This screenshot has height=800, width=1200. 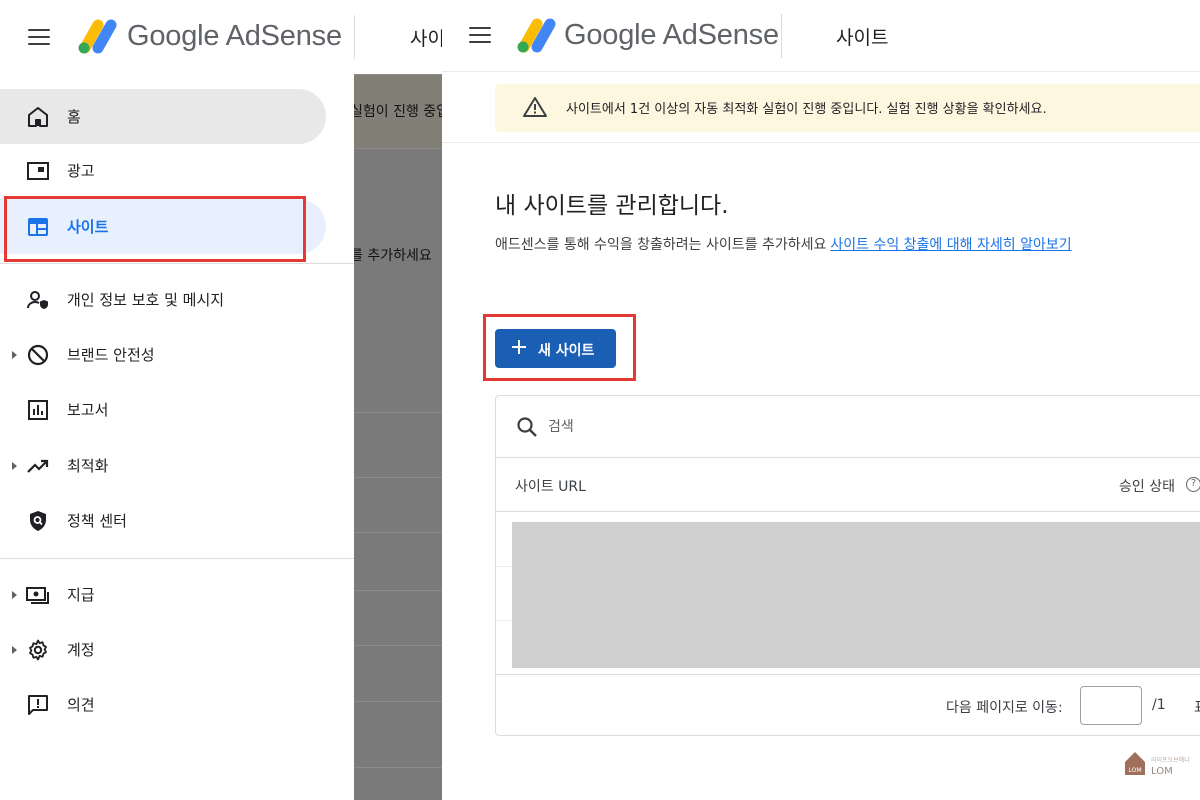 What do you see at coordinates (38, 650) in the screenshot?
I see `gear-icon` at bounding box center [38, 650].